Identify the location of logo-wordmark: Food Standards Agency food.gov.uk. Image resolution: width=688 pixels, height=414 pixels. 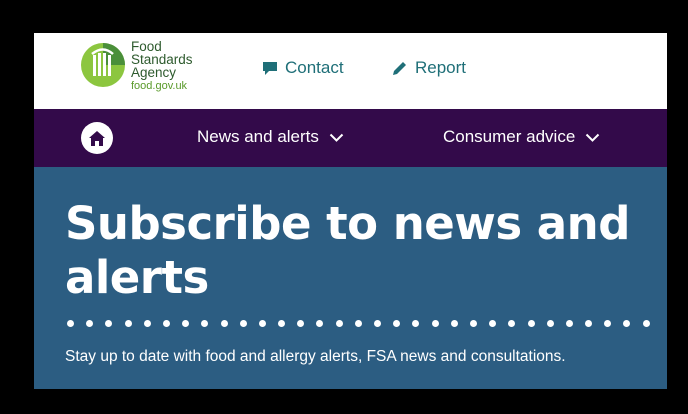
(162, 66).